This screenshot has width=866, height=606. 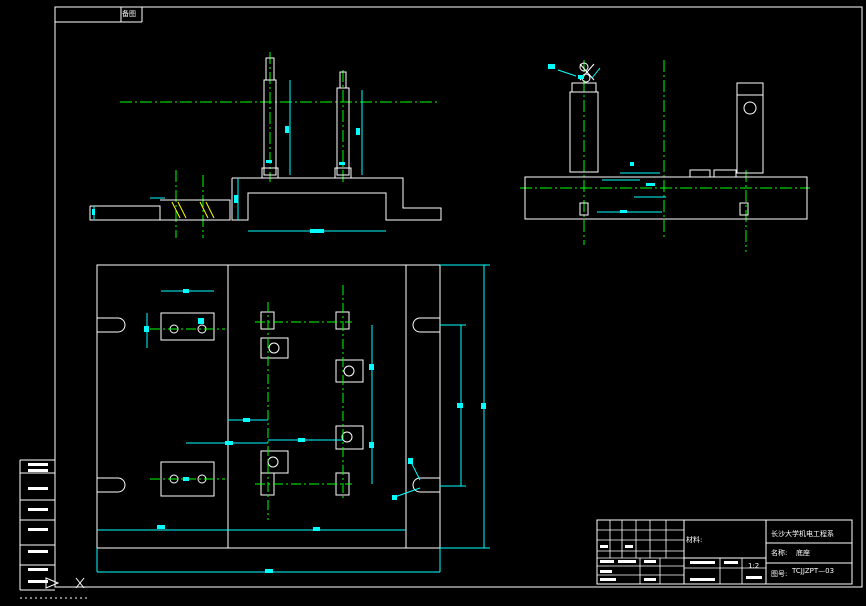 I want to click on drawing-no-label: 图号:, so click(x=779, y=574).